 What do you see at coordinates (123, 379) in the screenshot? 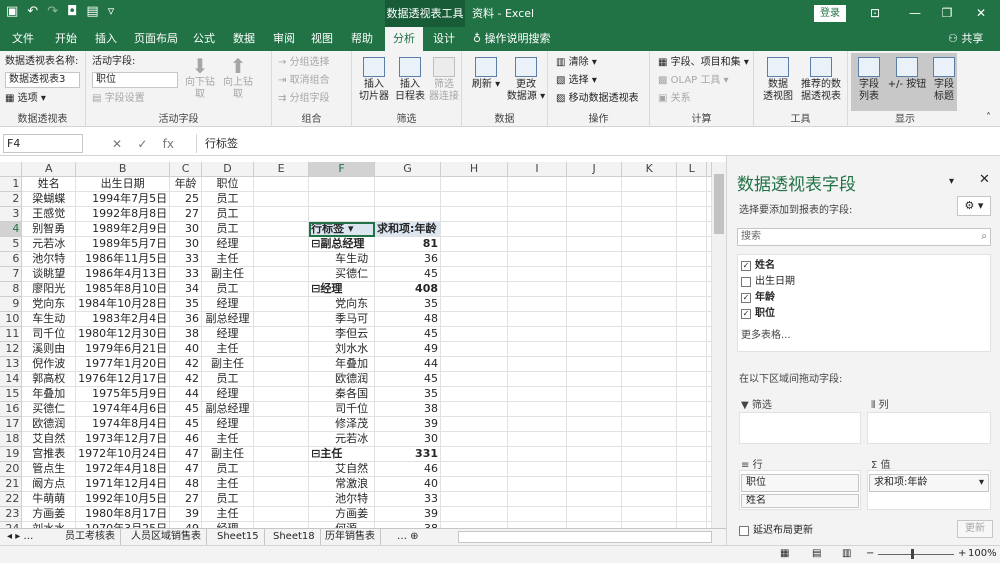
I see `cell: 1976年12月17日` at bounding box center [123, 379].